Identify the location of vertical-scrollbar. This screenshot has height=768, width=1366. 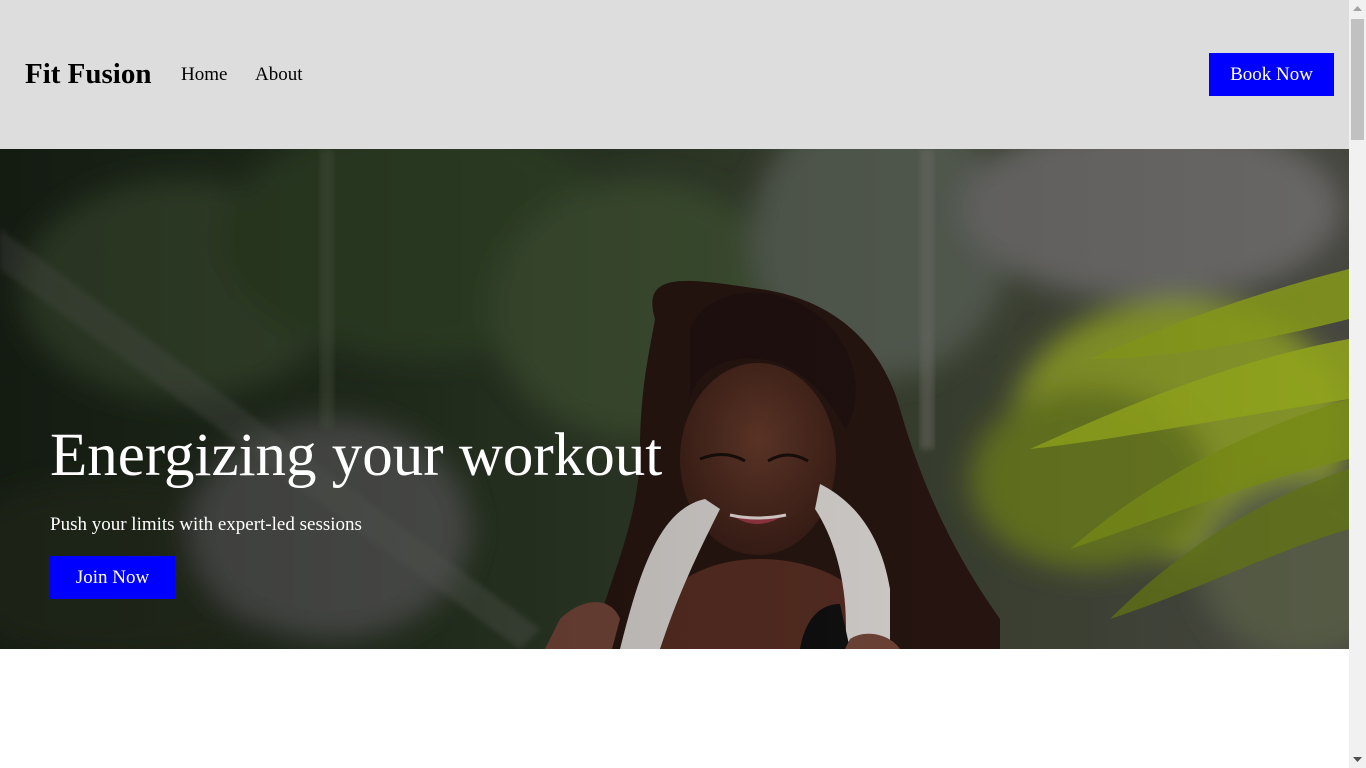
(1357, 384).